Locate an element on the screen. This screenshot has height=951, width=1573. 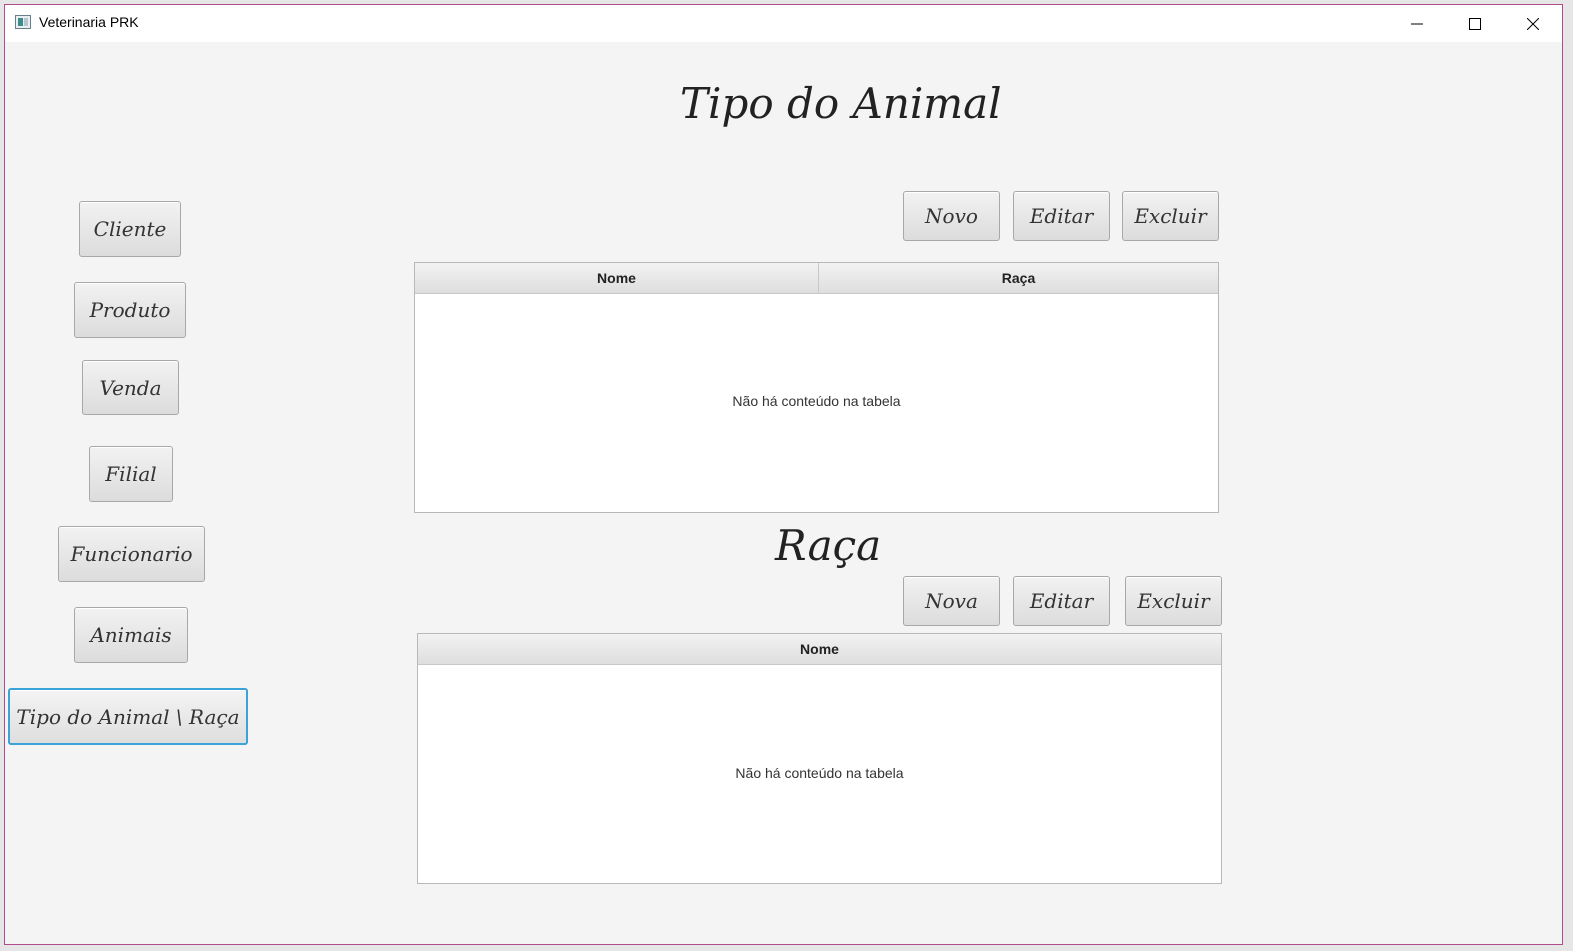
minimize-button is located at coordinates (1417, 23).